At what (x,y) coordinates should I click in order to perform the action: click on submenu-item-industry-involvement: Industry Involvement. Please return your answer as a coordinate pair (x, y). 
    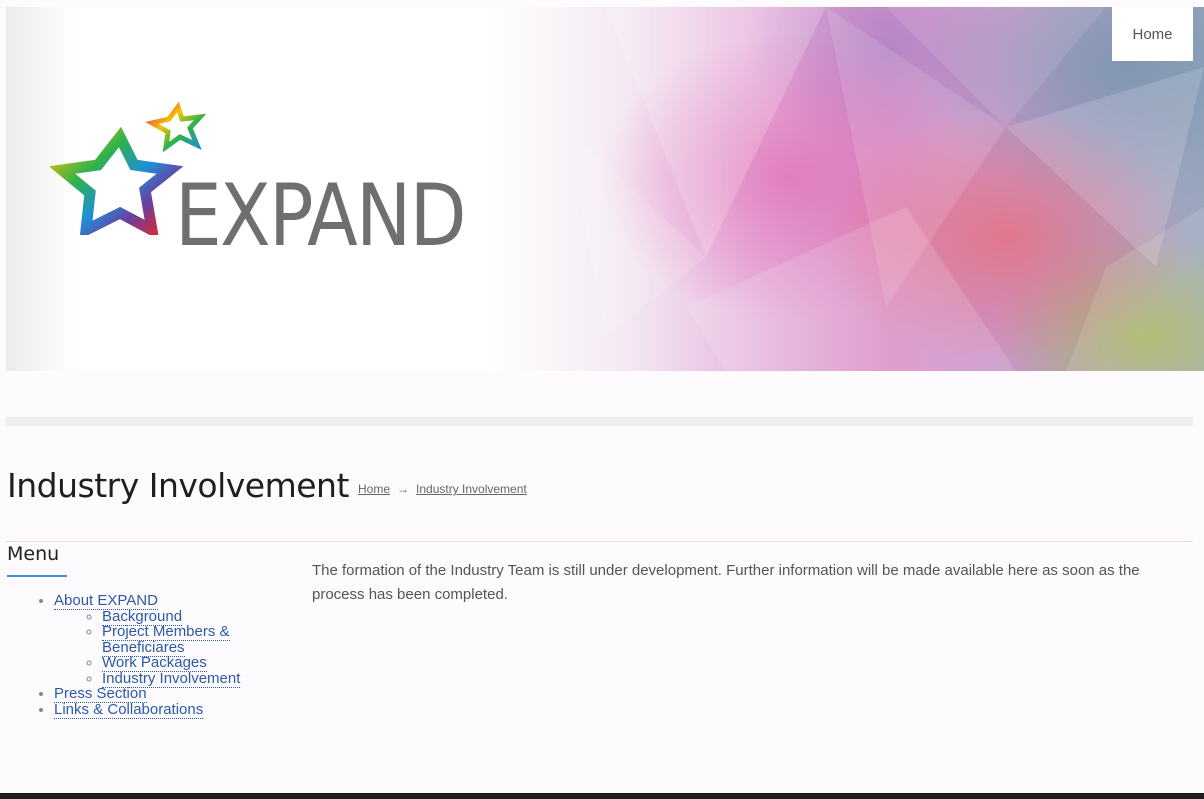
    Looking at the image, I should click on (196, 678).